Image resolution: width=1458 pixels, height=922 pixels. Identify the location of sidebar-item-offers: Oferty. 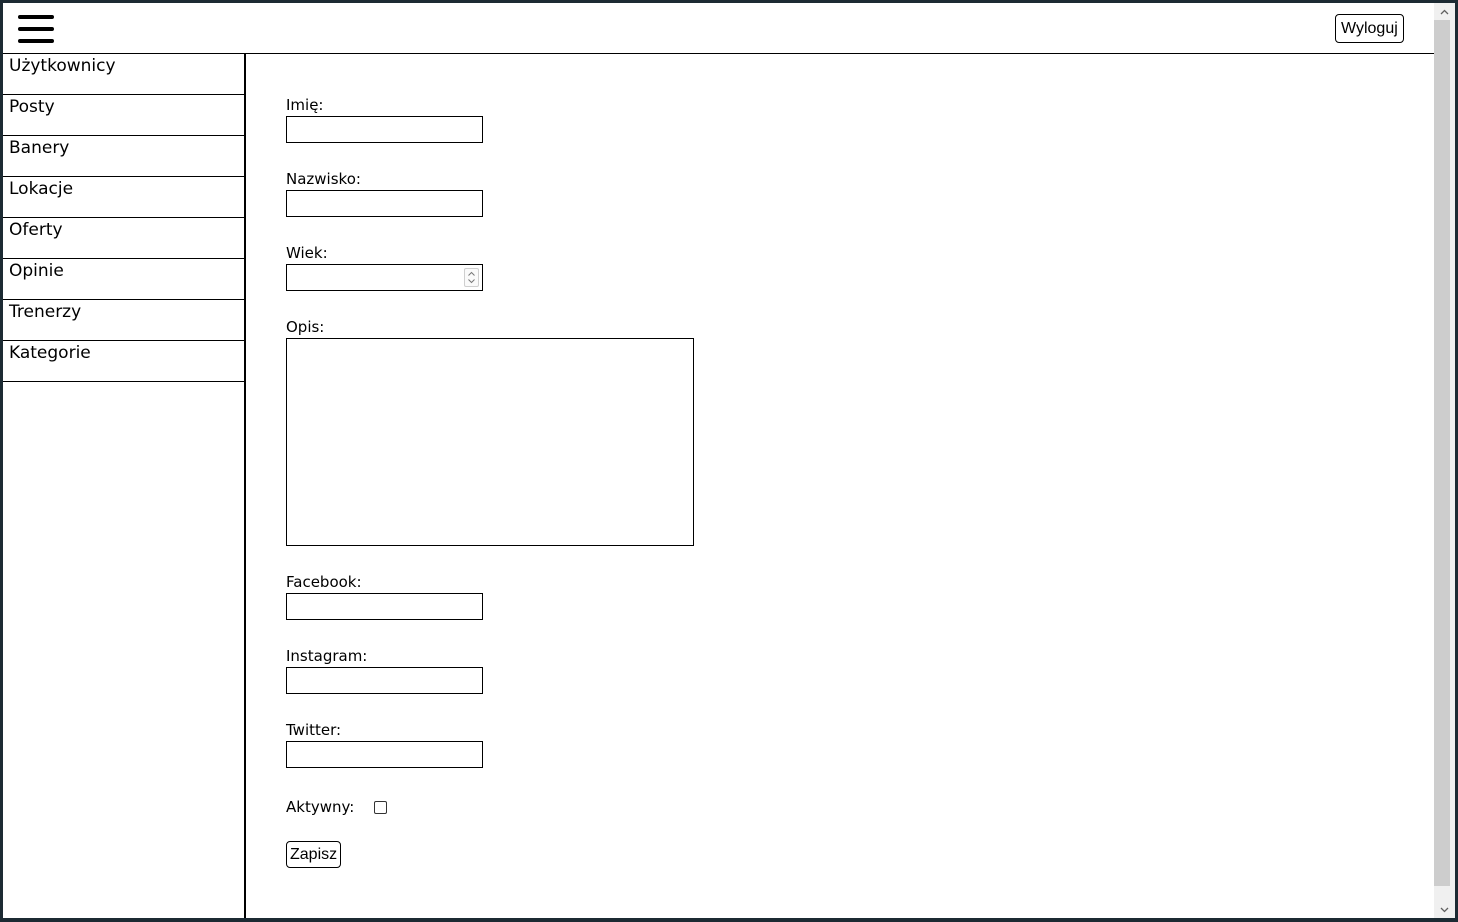
(123, 238).